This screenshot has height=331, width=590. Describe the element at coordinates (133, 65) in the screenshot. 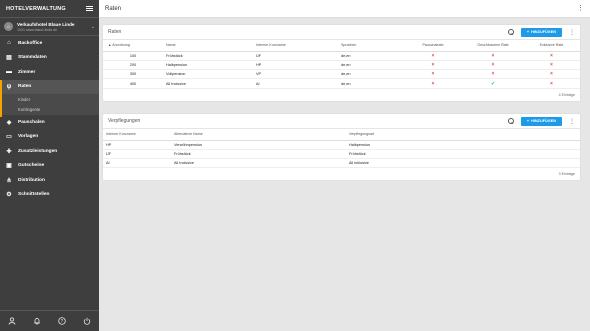

I see `cell-order: 200` at that location.